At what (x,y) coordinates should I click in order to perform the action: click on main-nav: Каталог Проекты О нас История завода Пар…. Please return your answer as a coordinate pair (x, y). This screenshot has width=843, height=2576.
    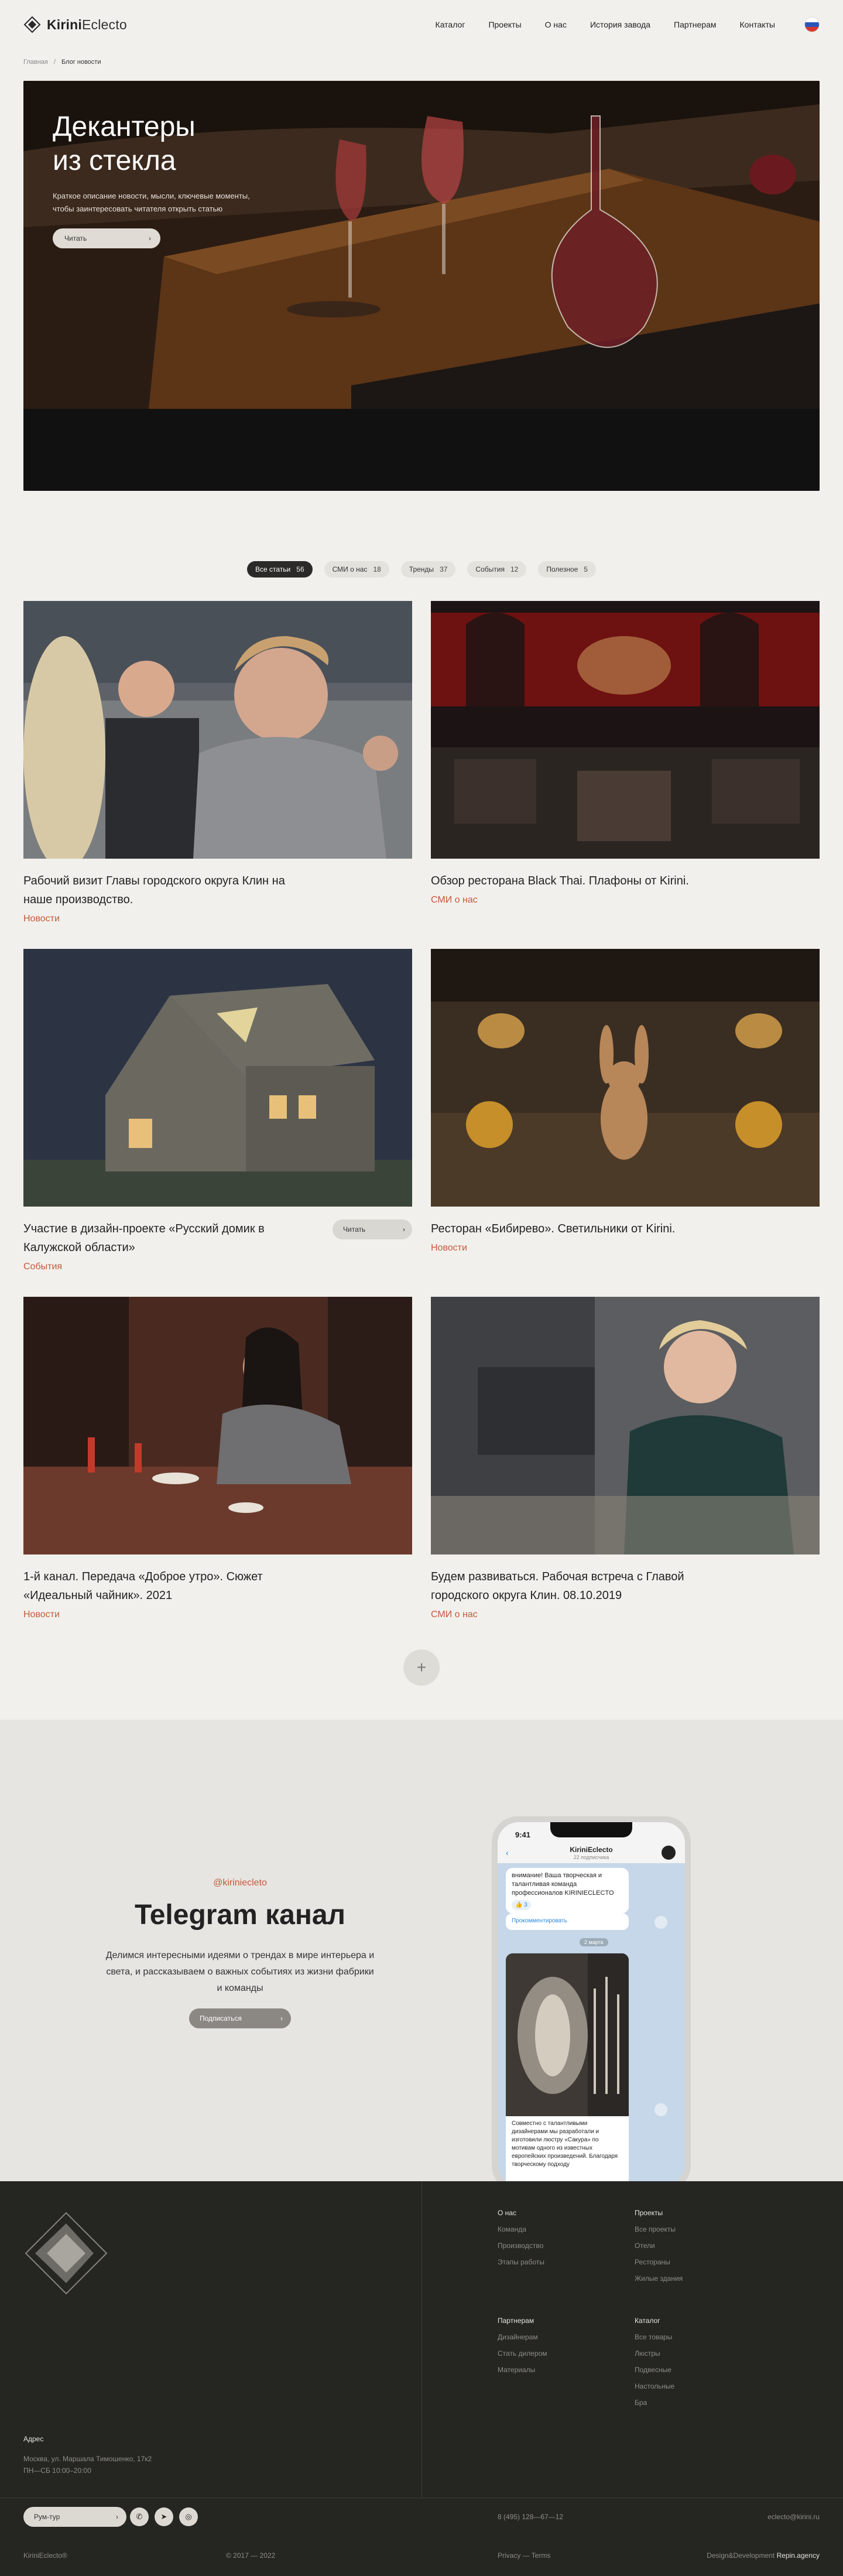
    Looking at the image, I should click on (628, 24).